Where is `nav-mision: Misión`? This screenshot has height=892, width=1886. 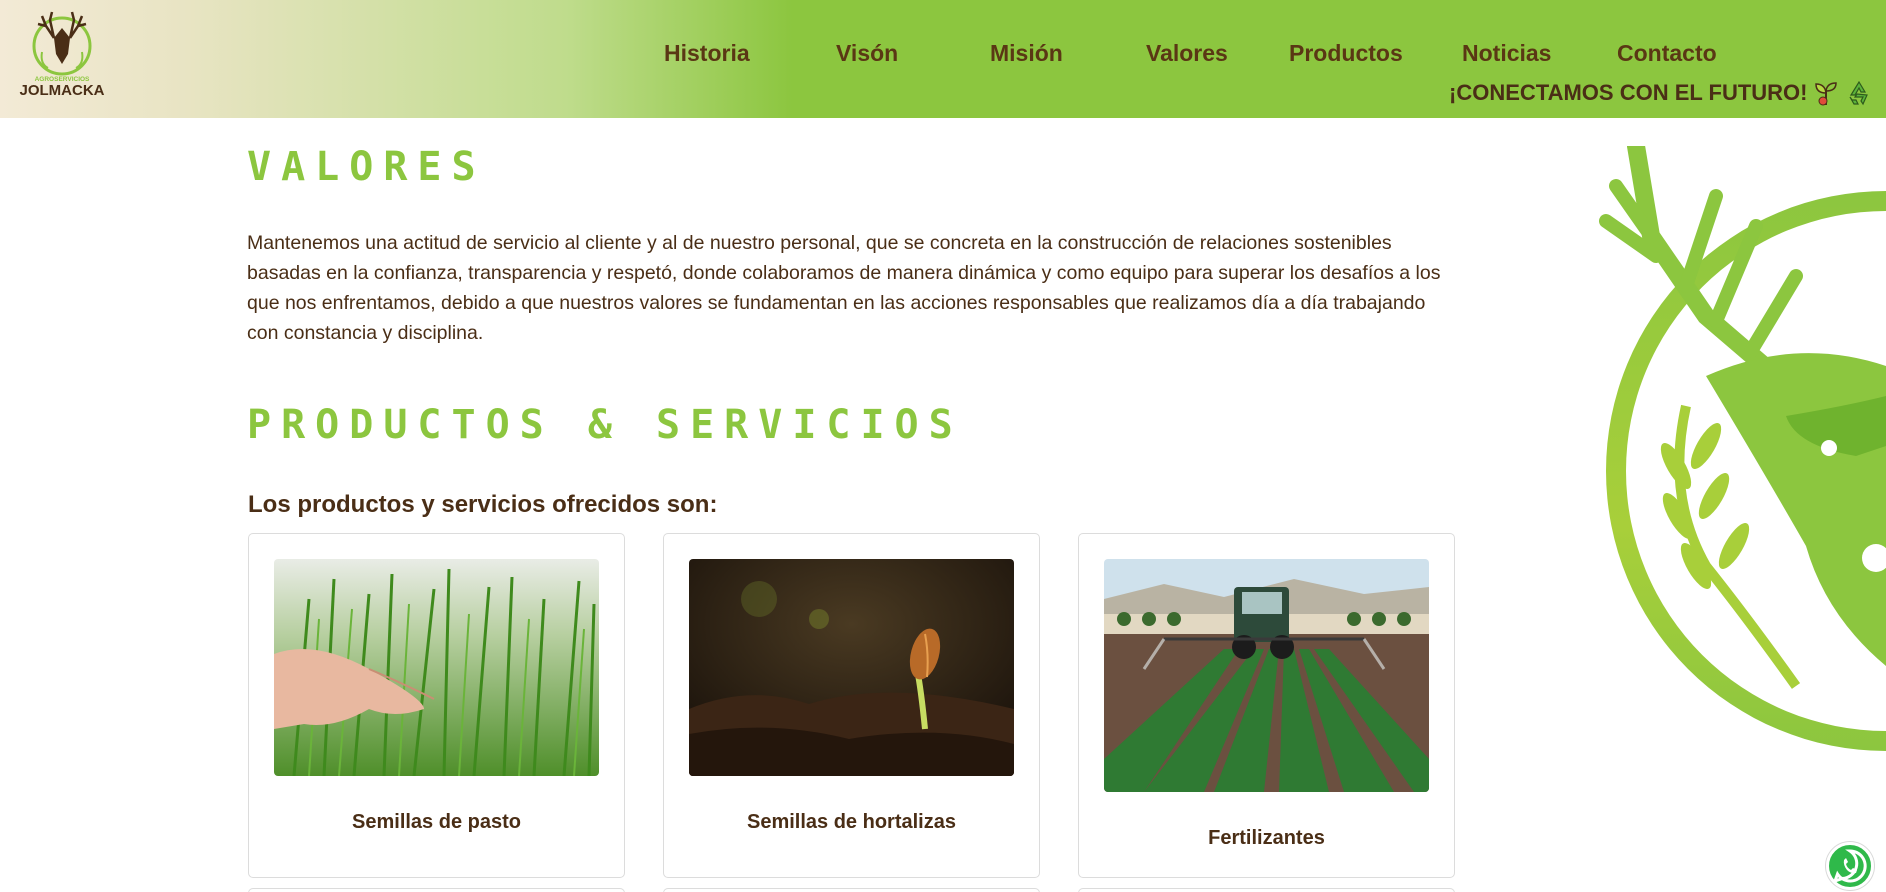
nav-mision: Misión is located at coordinates (1026, 53).